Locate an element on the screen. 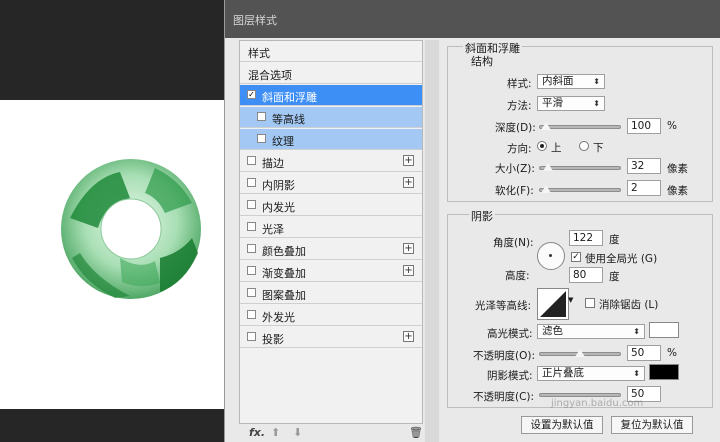  style-list-footer: fx. ⬆ ⬇ 🗑 is located at coordinates (331, 433).